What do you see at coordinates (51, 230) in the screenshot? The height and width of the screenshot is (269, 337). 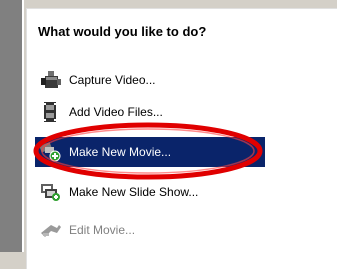 I see `edit-movie-icon` at bounding box center [51, 230].